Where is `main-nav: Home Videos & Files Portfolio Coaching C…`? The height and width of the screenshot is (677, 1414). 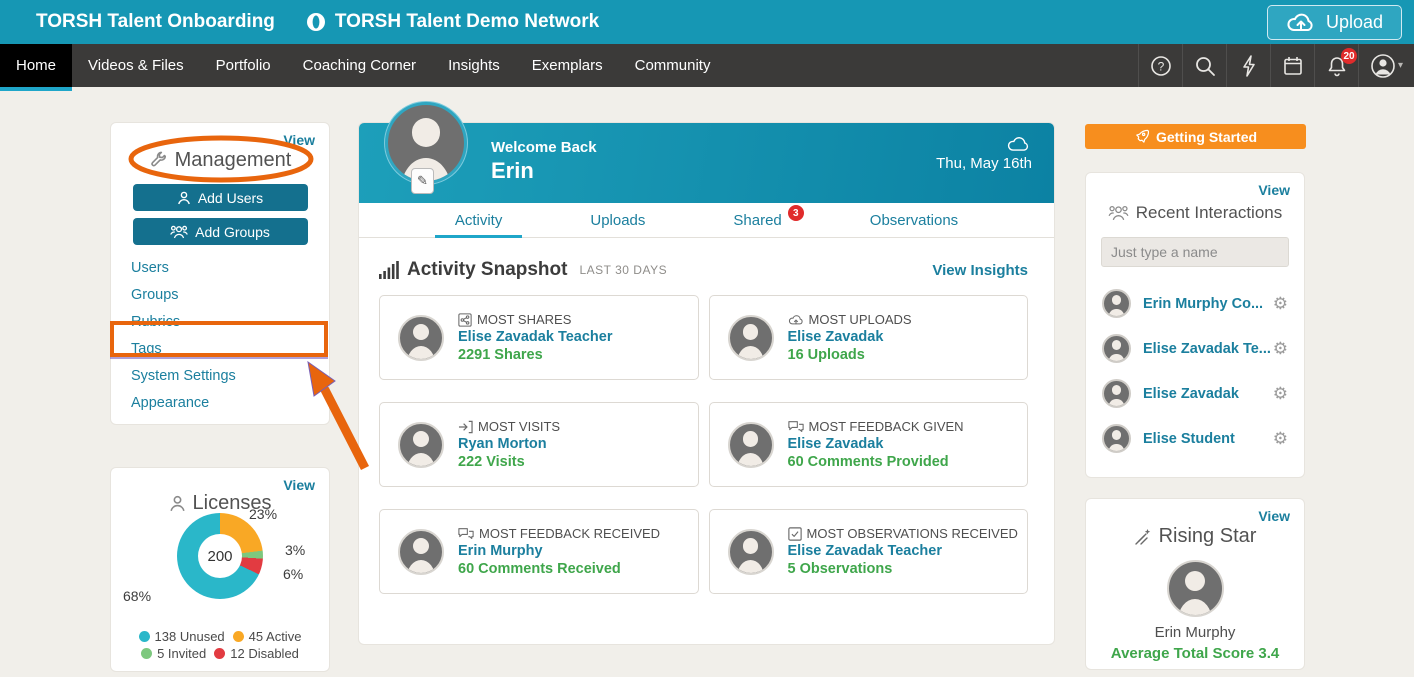
main-nav: Home Videos & Files Portfolio Coaching C… is located at coordinates (707, 67).